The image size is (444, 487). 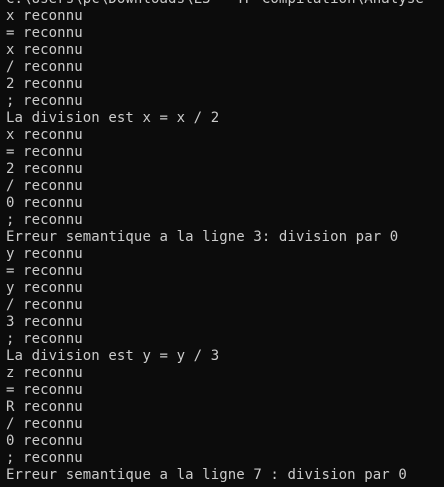 What do you see at coordinates (44, 373) in the screenshot?
I see `console-line: z reconnu` at bounding box center [44, 373].